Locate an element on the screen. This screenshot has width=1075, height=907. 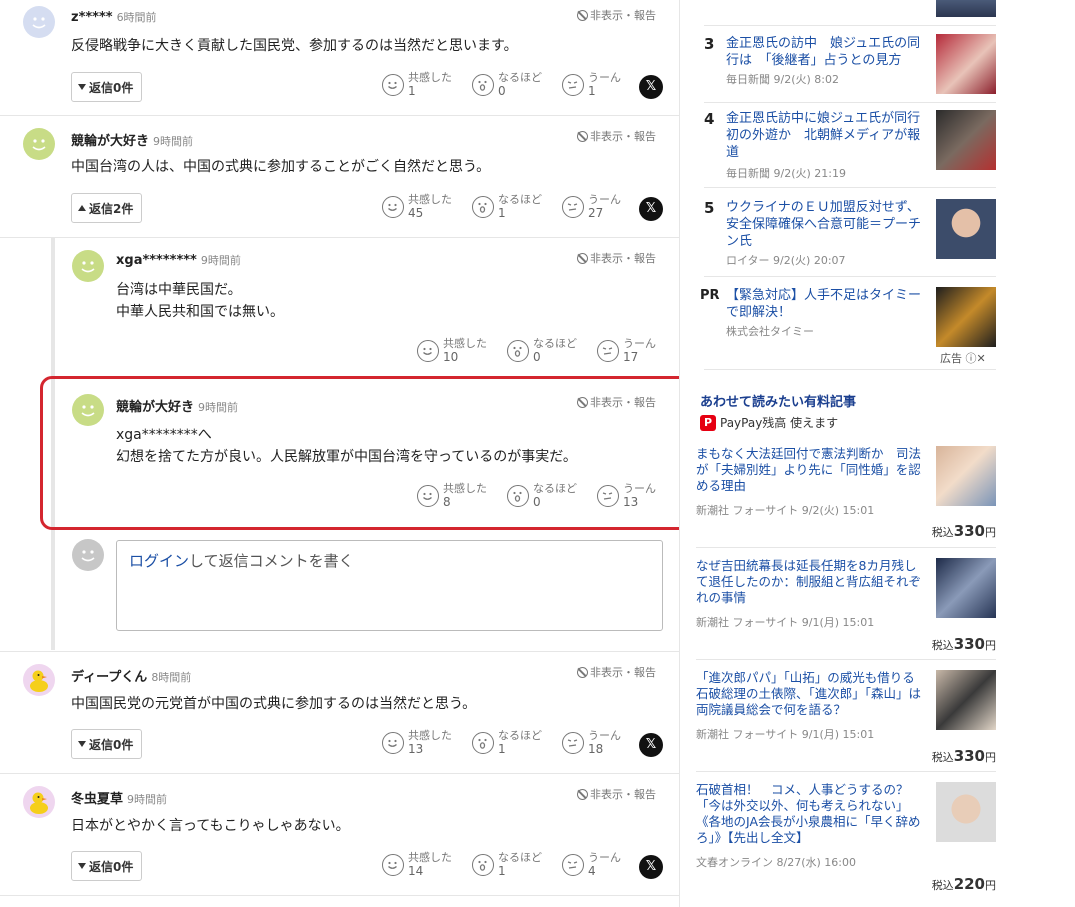
rank-number: 4 is located at coordinates (709, 119).